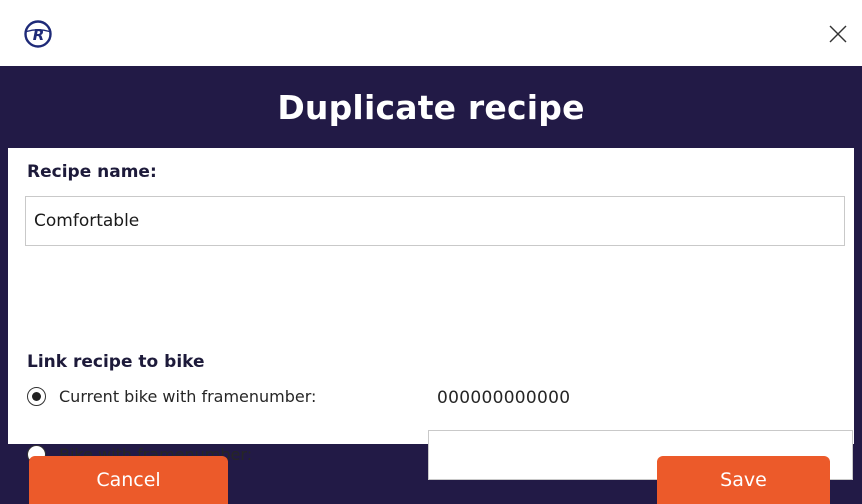 The height and width of the screenshot is (504, 862). I want to click on r-logo-icon: R, so click(38, 34).